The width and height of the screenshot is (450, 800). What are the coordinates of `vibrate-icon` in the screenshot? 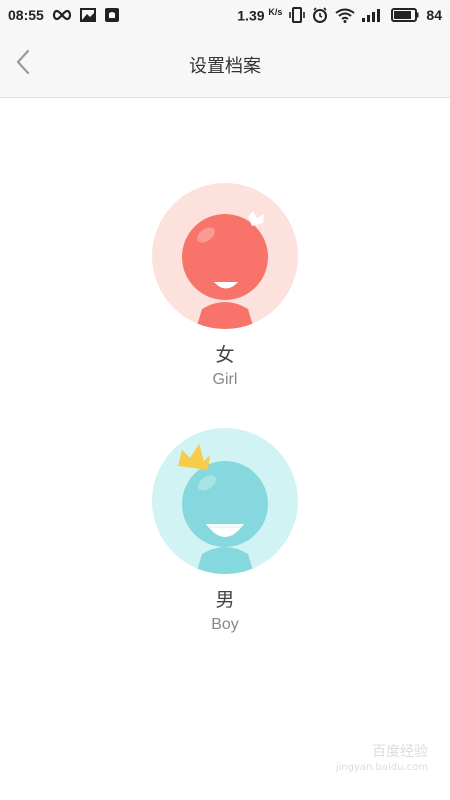 It's located at (297, 15).